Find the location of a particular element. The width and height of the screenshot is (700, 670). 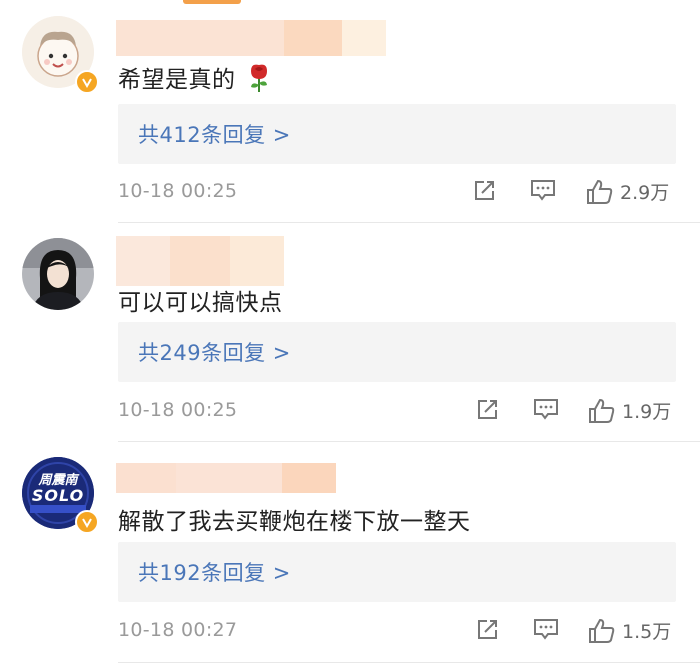

view-replies-button: 共249条回复 > is located at coordinates (397, 352).